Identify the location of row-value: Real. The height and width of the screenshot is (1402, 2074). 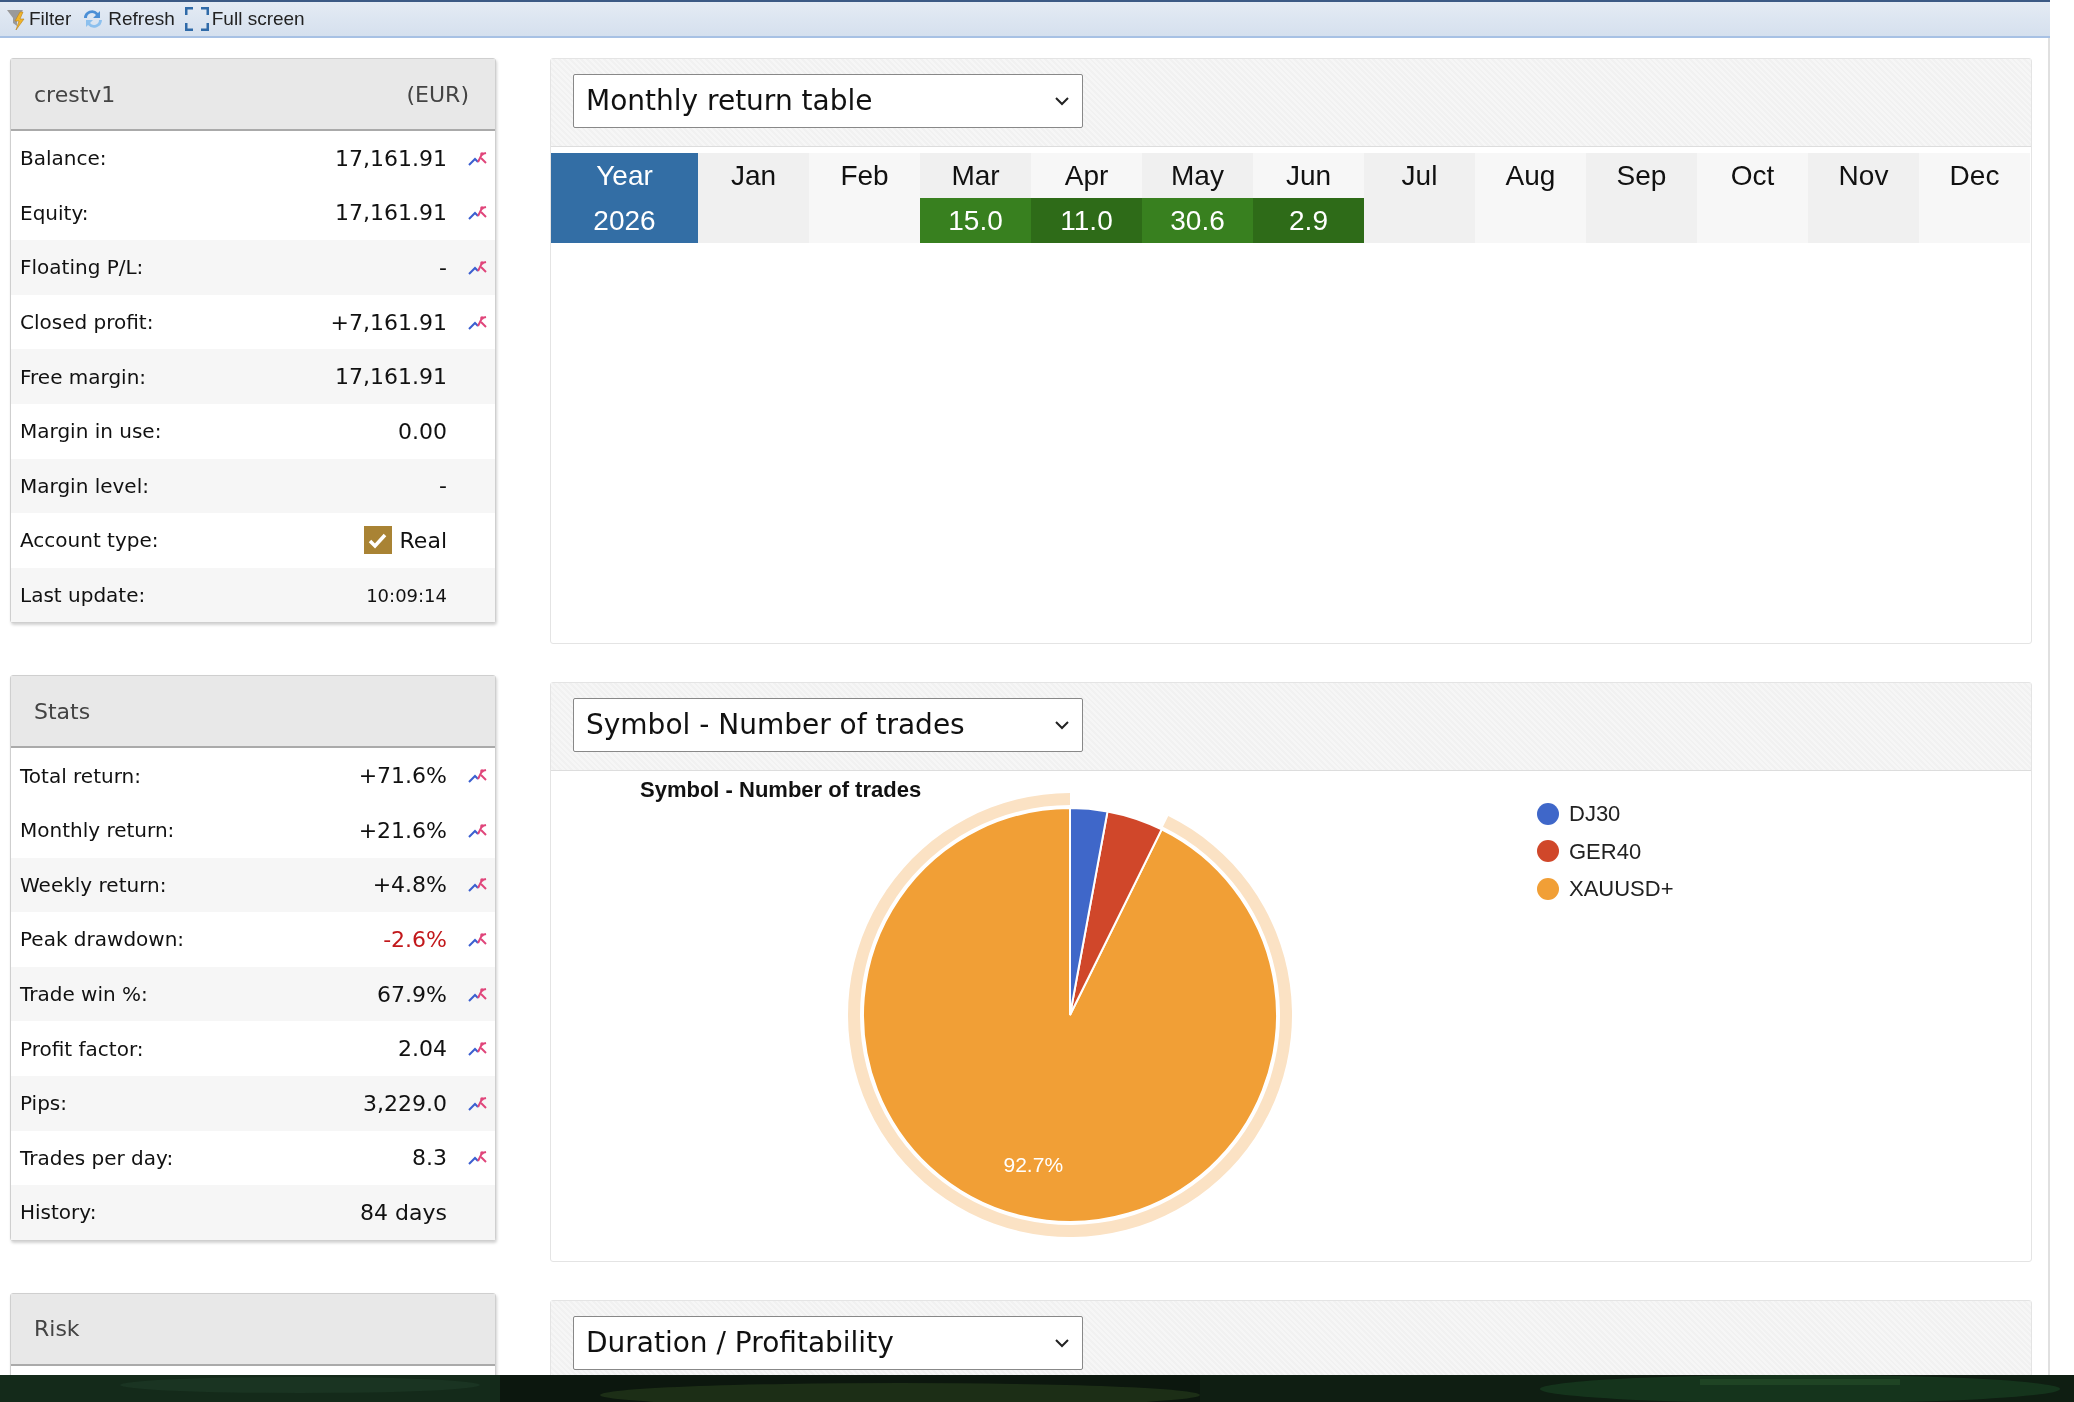
(423, 540).